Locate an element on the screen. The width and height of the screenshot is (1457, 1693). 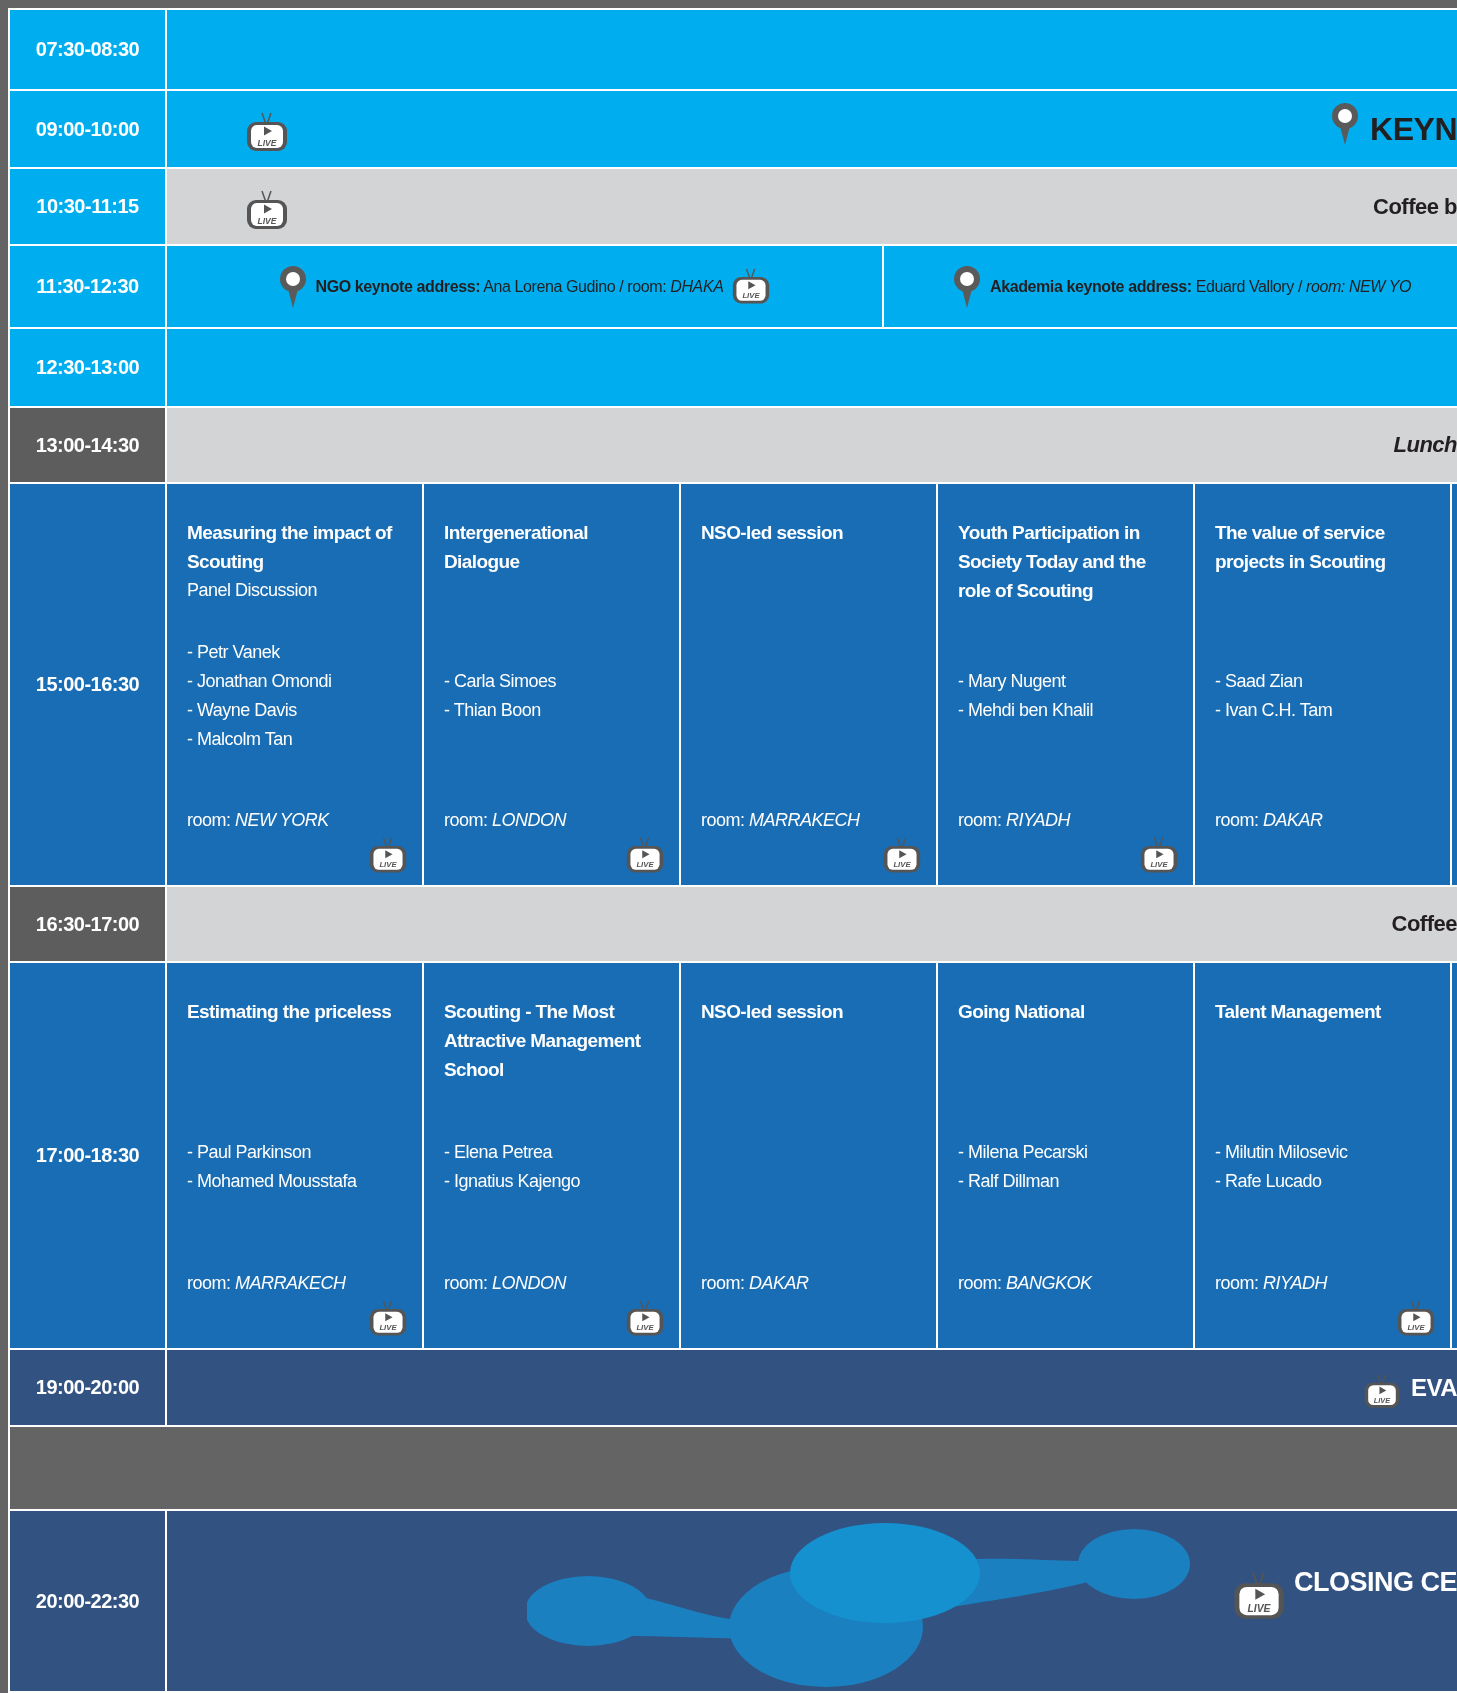
room-text: room: BANGKOK is located at coordinates (1025, 1283).